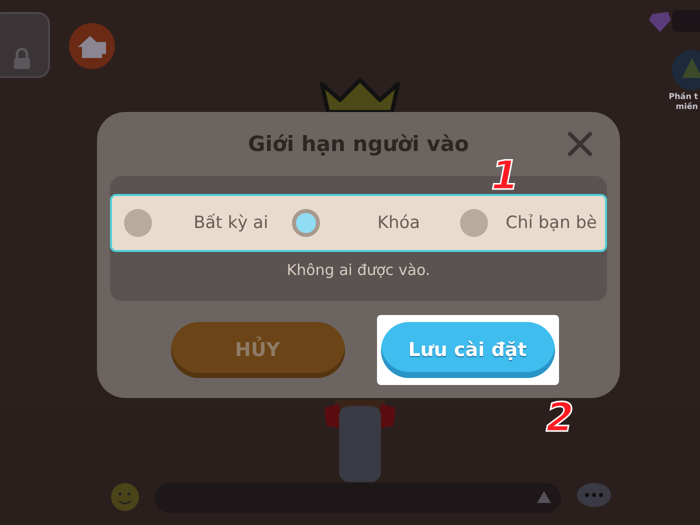 This screenshot has height=525, width=700. What do you see at coordinates (505, 176) in the screenshot?
I see `step-number: 1` at bounding box center [505, 176].